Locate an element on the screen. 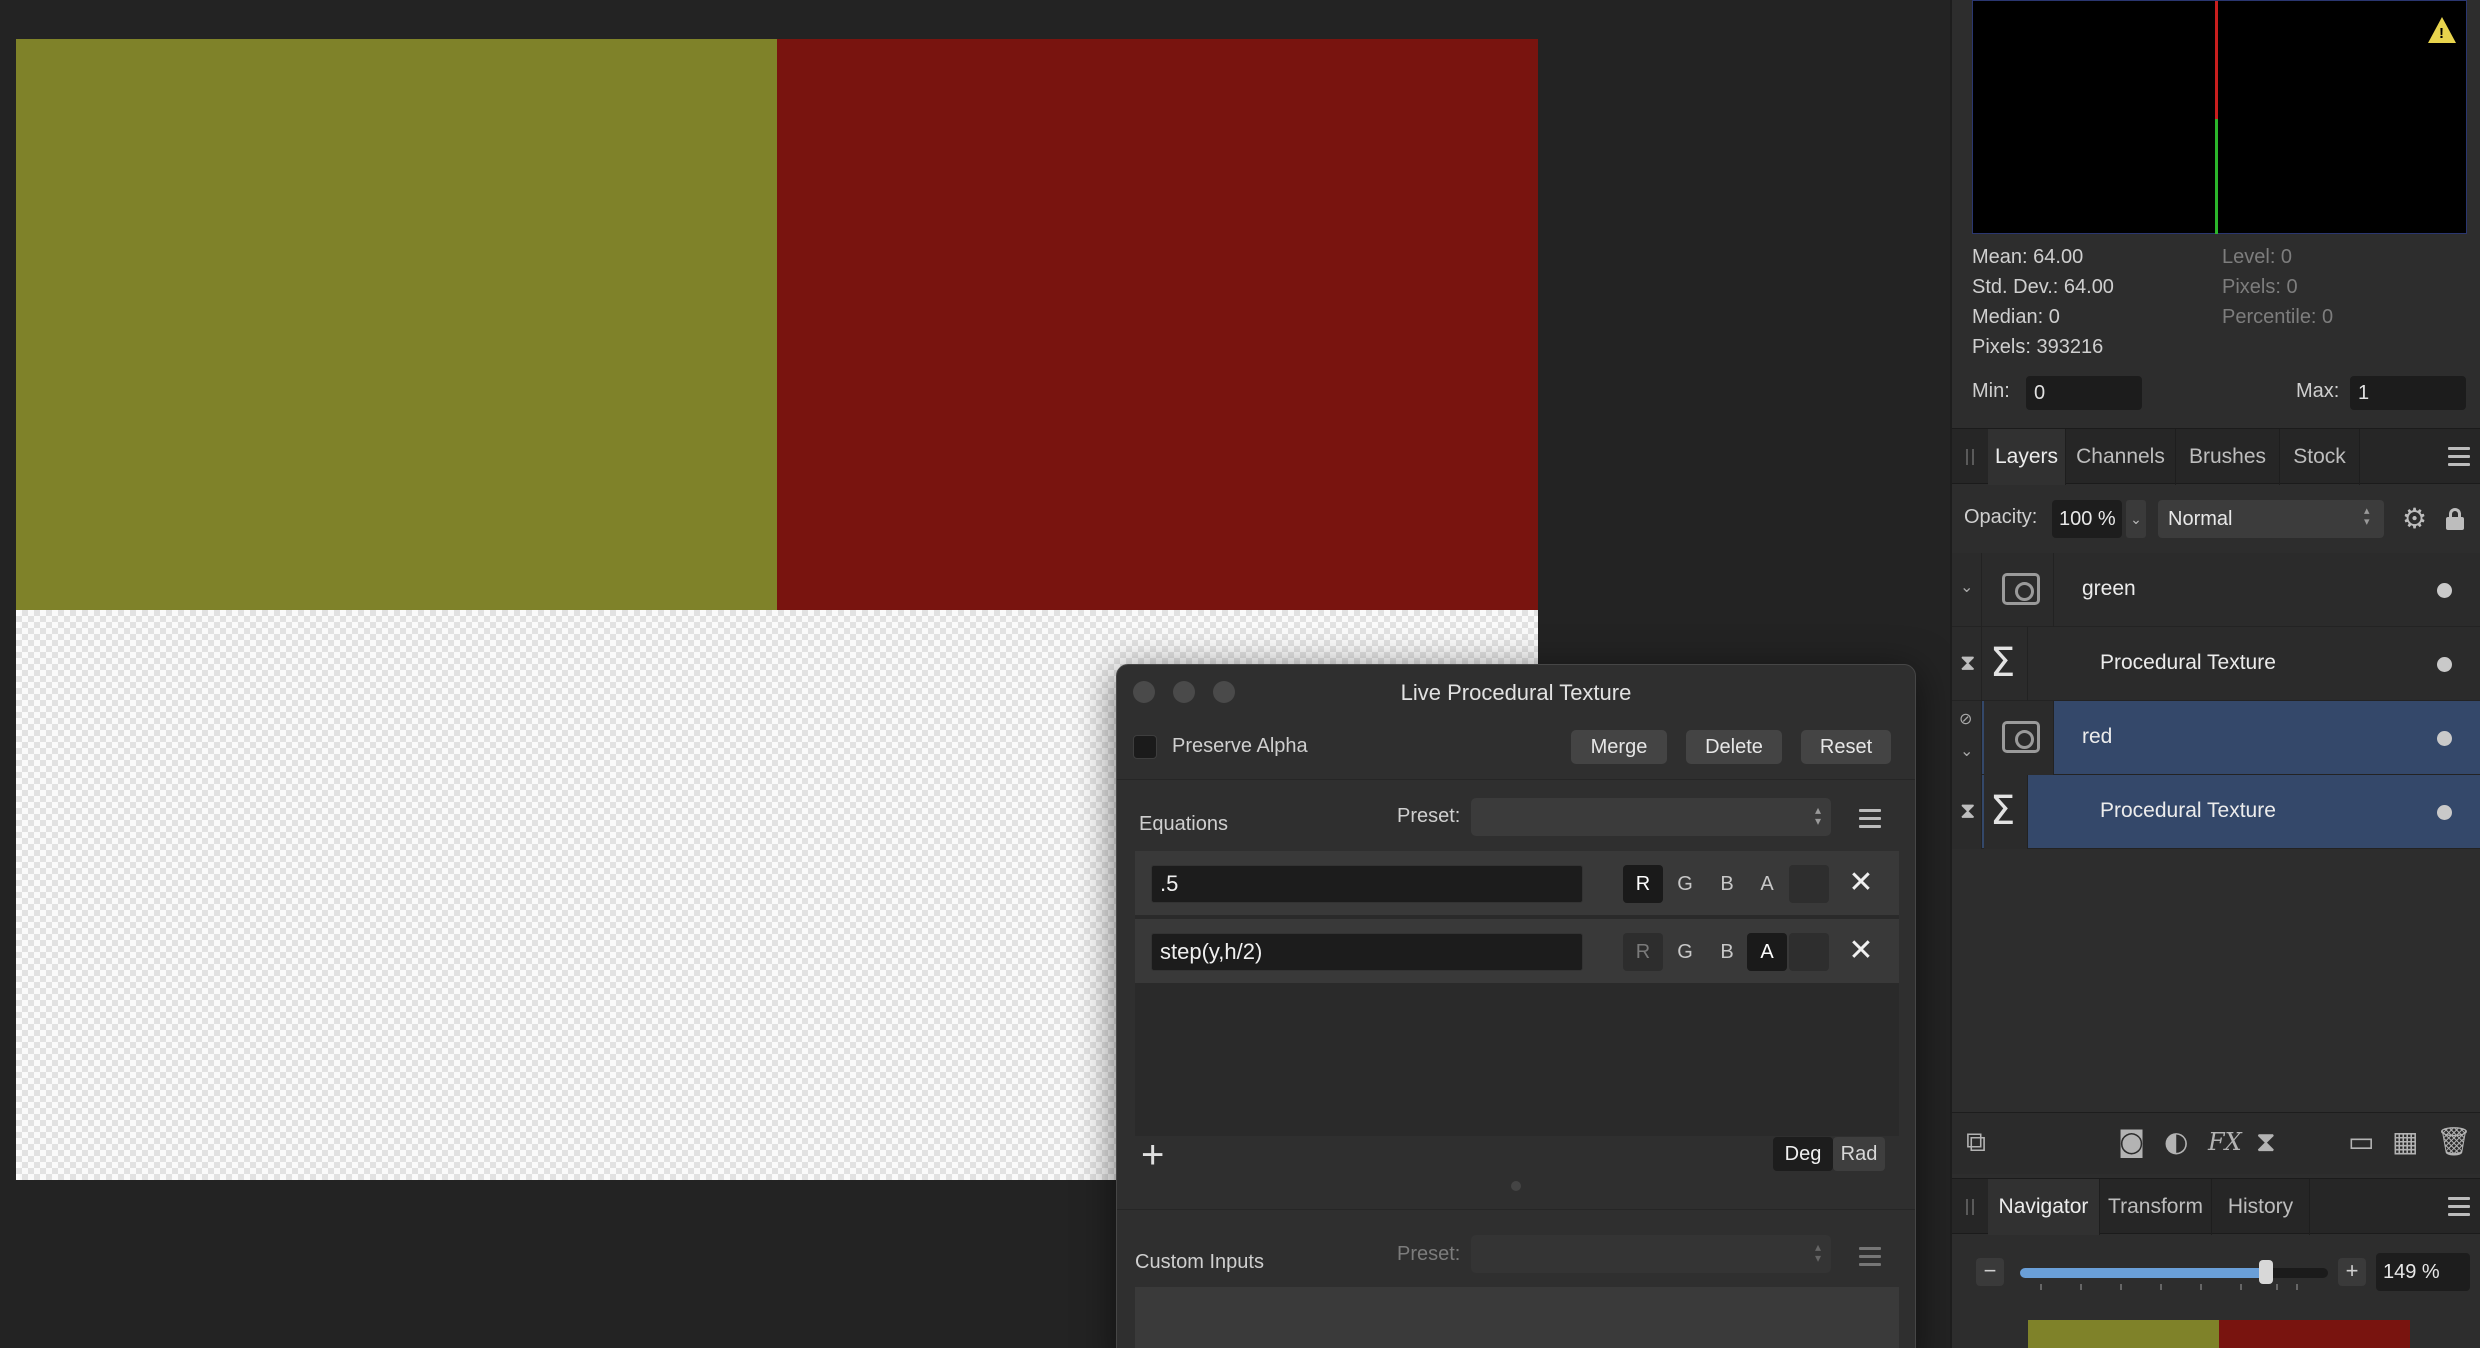 The image size is (2480, 1348). min-input: 0 is located at coordinates (2084, 393).